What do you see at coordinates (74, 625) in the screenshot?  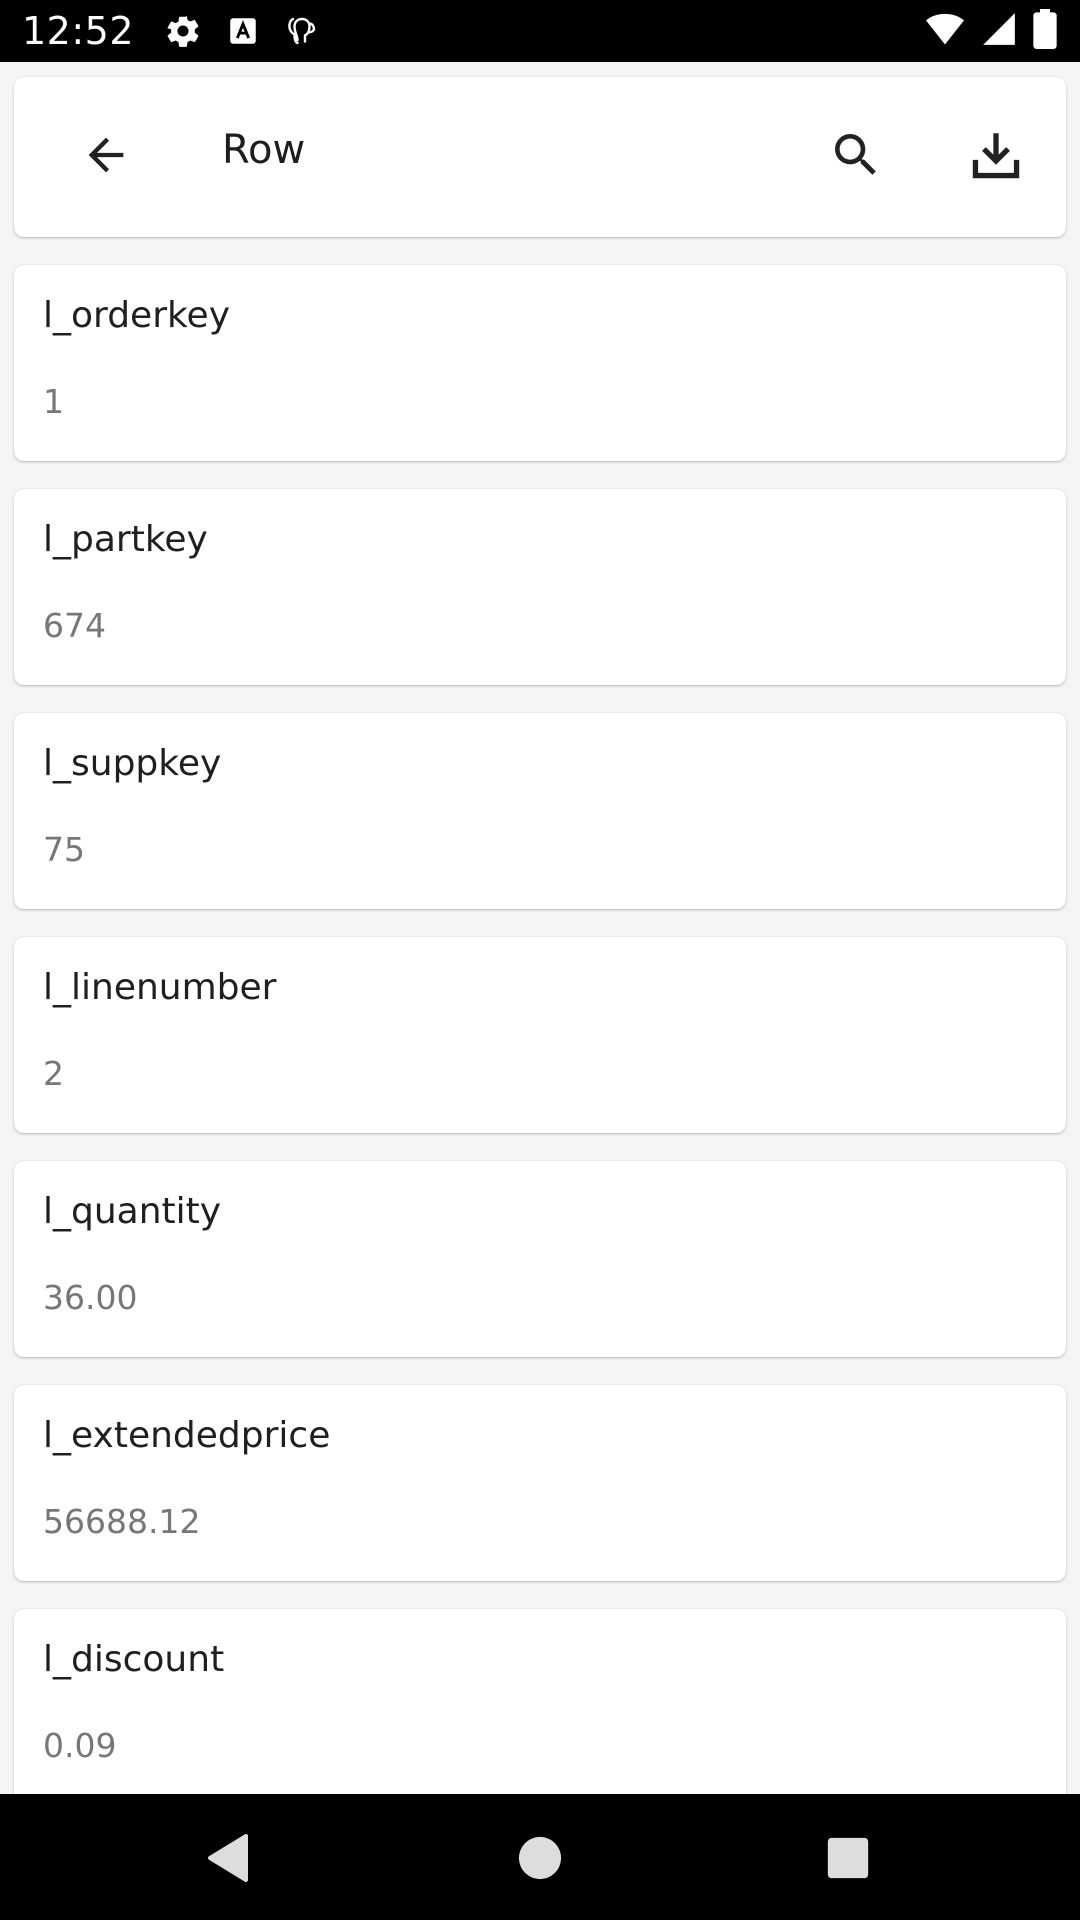 I see `field-value: 674` at bounding box center [74, 625].